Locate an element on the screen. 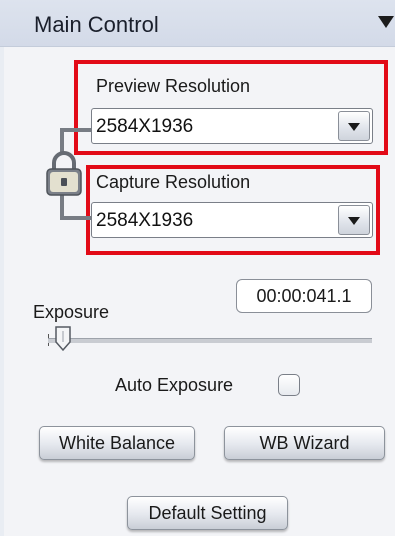 The image size is (395, 536). link-bracket-bottom is located at coordinates (76, 207).